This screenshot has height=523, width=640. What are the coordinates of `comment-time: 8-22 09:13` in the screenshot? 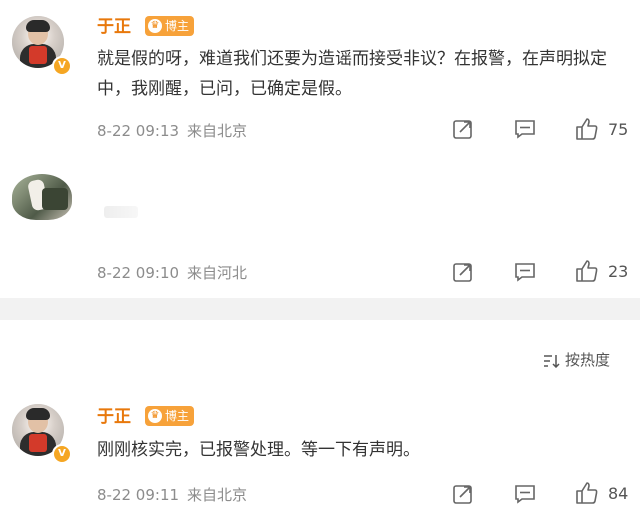 It's located at (138, 131).